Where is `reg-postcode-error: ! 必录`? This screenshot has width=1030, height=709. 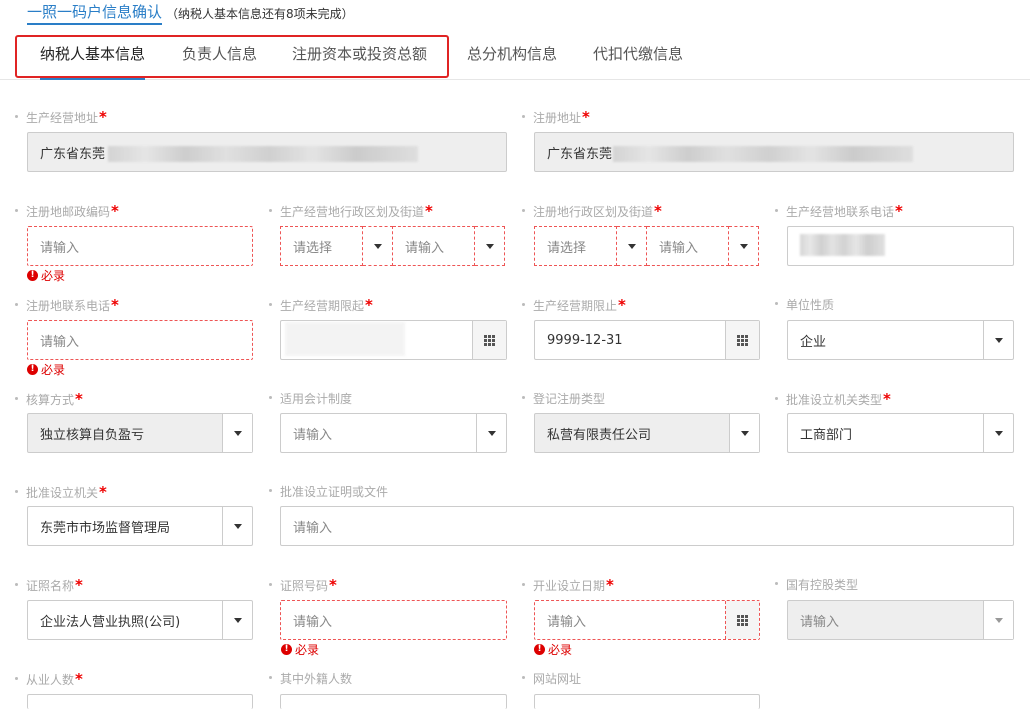
reg-postcode-error: ! 必录 is located at coordinates (46, 275).